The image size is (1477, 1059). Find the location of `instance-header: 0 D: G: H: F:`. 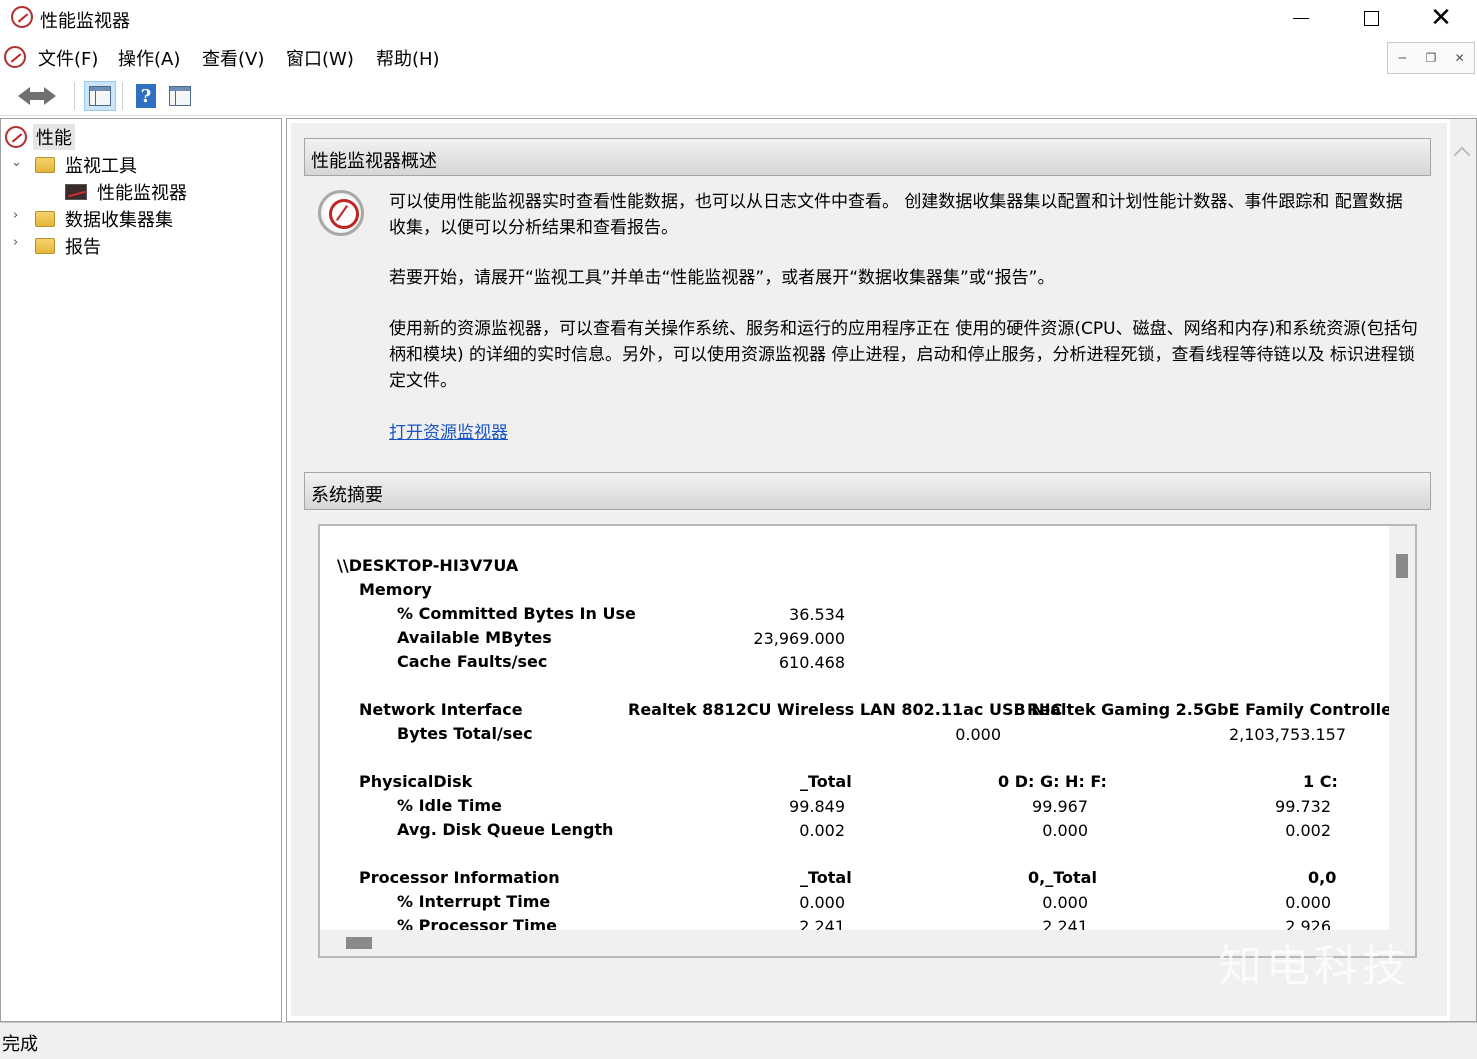

instance-header: 0 D: G: H: F: is located at coordinates (1052, 781).